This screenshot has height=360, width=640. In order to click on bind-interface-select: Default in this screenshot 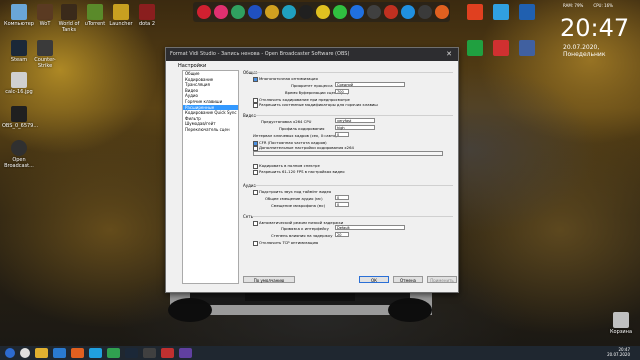, I will do `click(370, 227)`.